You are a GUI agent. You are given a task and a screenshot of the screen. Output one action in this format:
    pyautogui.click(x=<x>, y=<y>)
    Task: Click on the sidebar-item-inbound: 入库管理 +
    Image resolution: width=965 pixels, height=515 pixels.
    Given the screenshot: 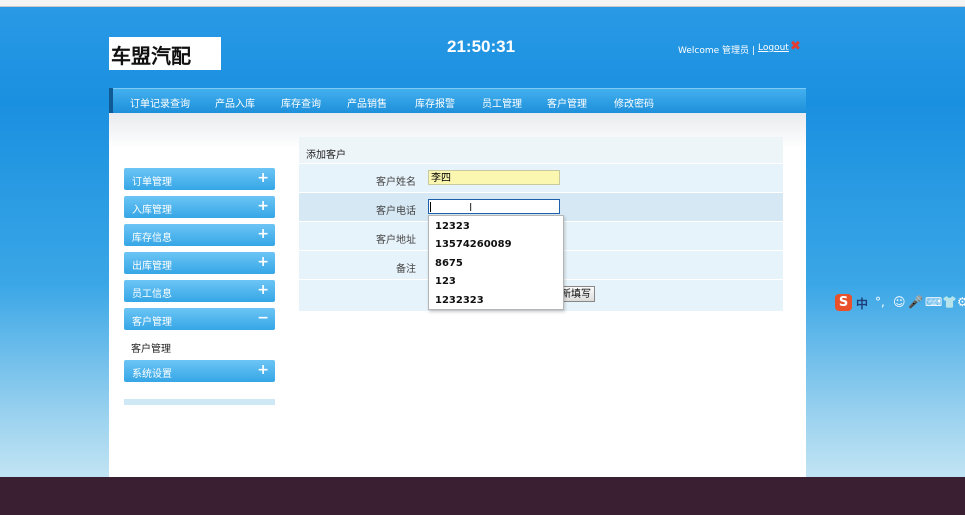 What is the action you would take?
    pyautogui.click(x=199, y=207)
    